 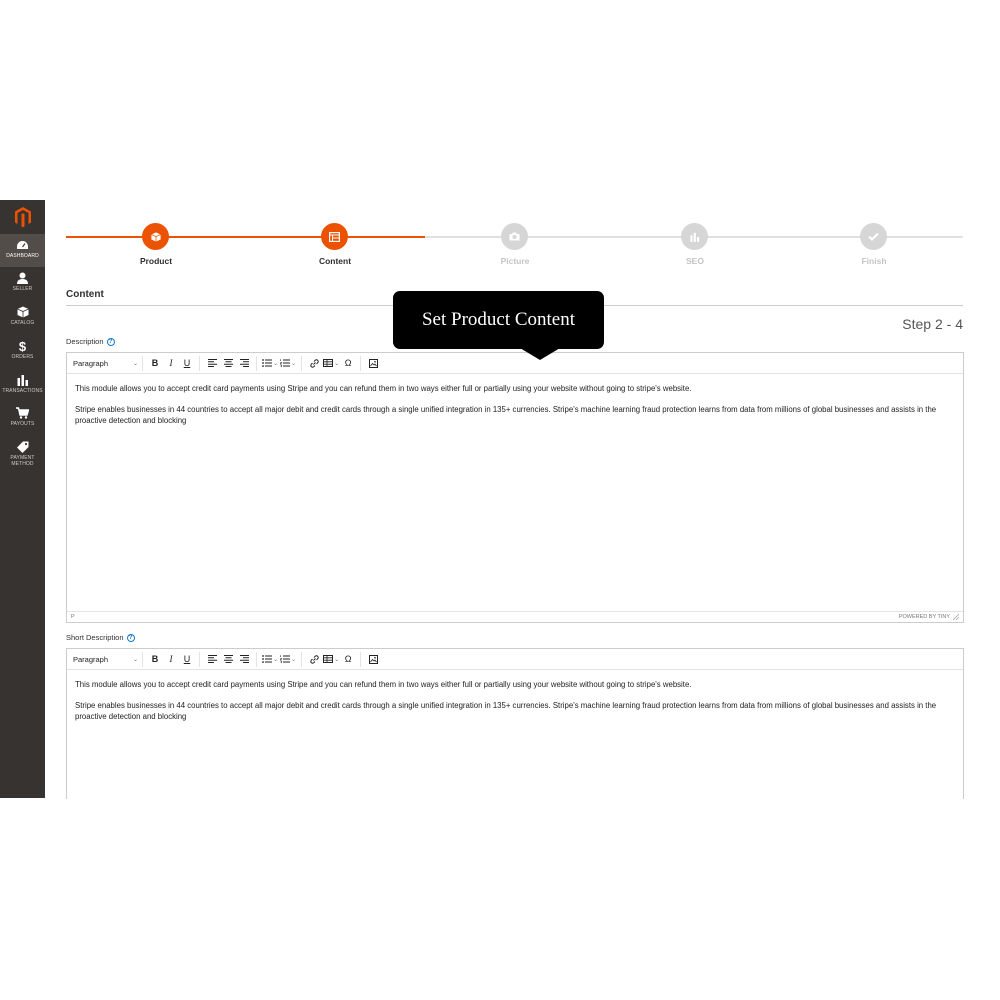 I want to click on short-description-label-text: Short Description, so click(x=95, y=637).